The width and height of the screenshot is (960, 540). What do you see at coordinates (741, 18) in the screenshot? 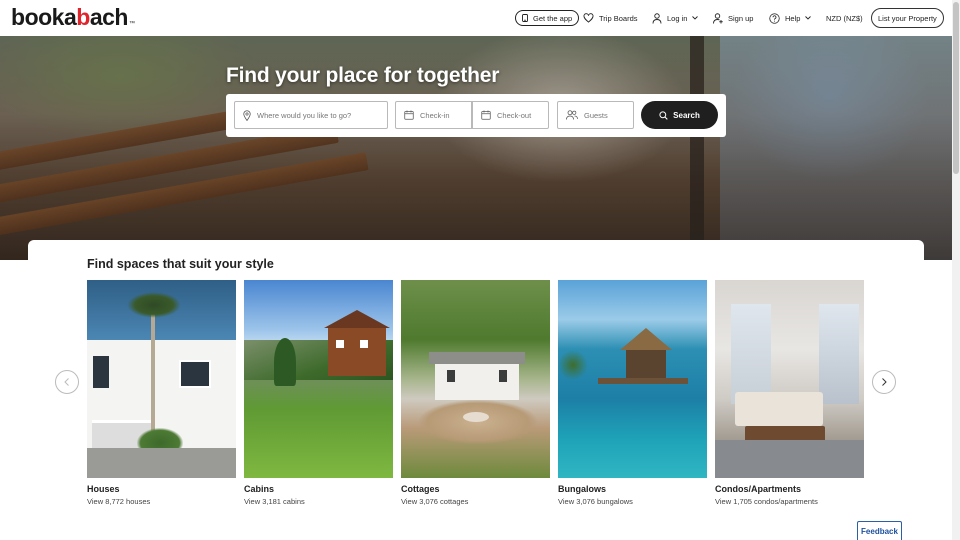
I see `sign-up-label: Sign up` at bounding box center [741, 18].